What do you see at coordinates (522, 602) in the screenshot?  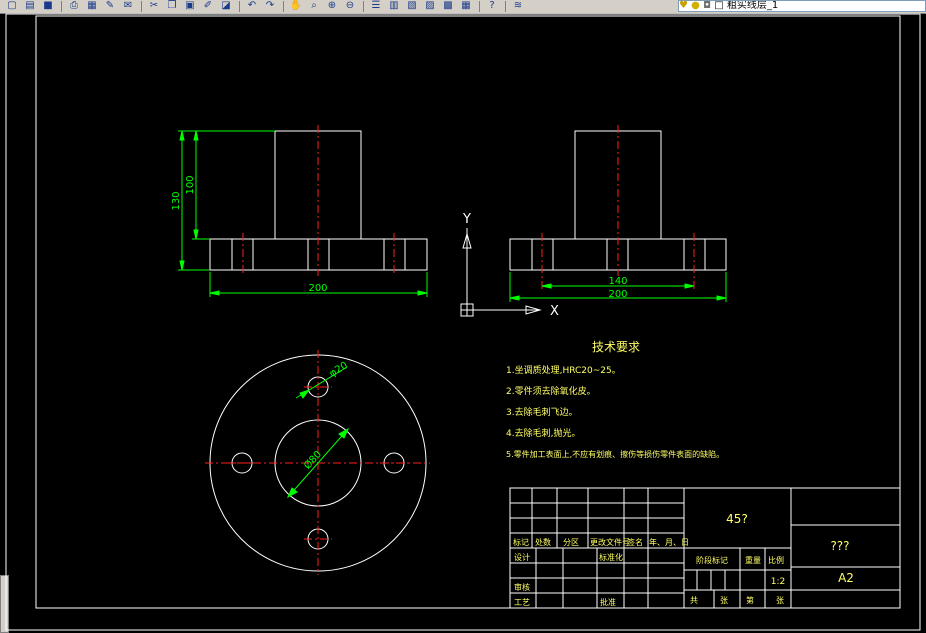 I see `tb-process: 工艺` at bounding box center [522, 602].